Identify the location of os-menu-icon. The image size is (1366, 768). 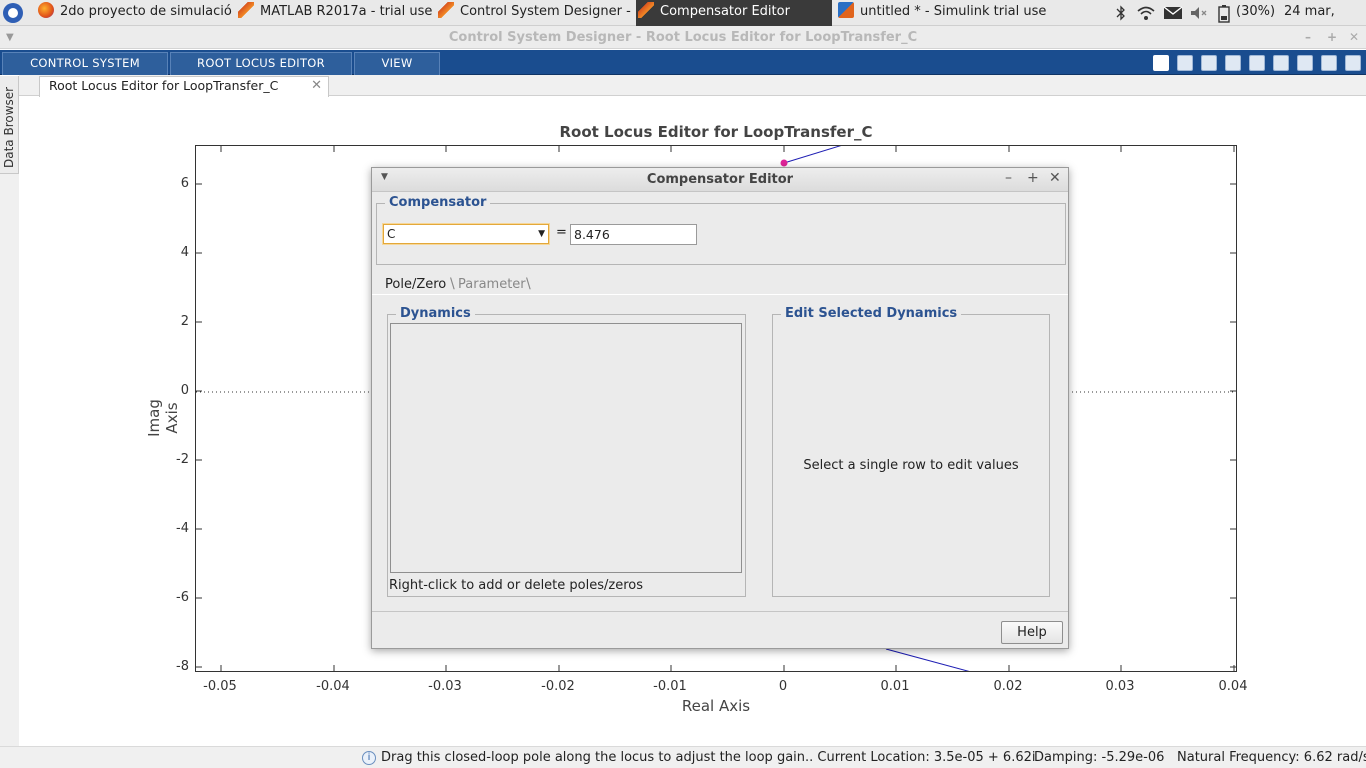
(13, 13).